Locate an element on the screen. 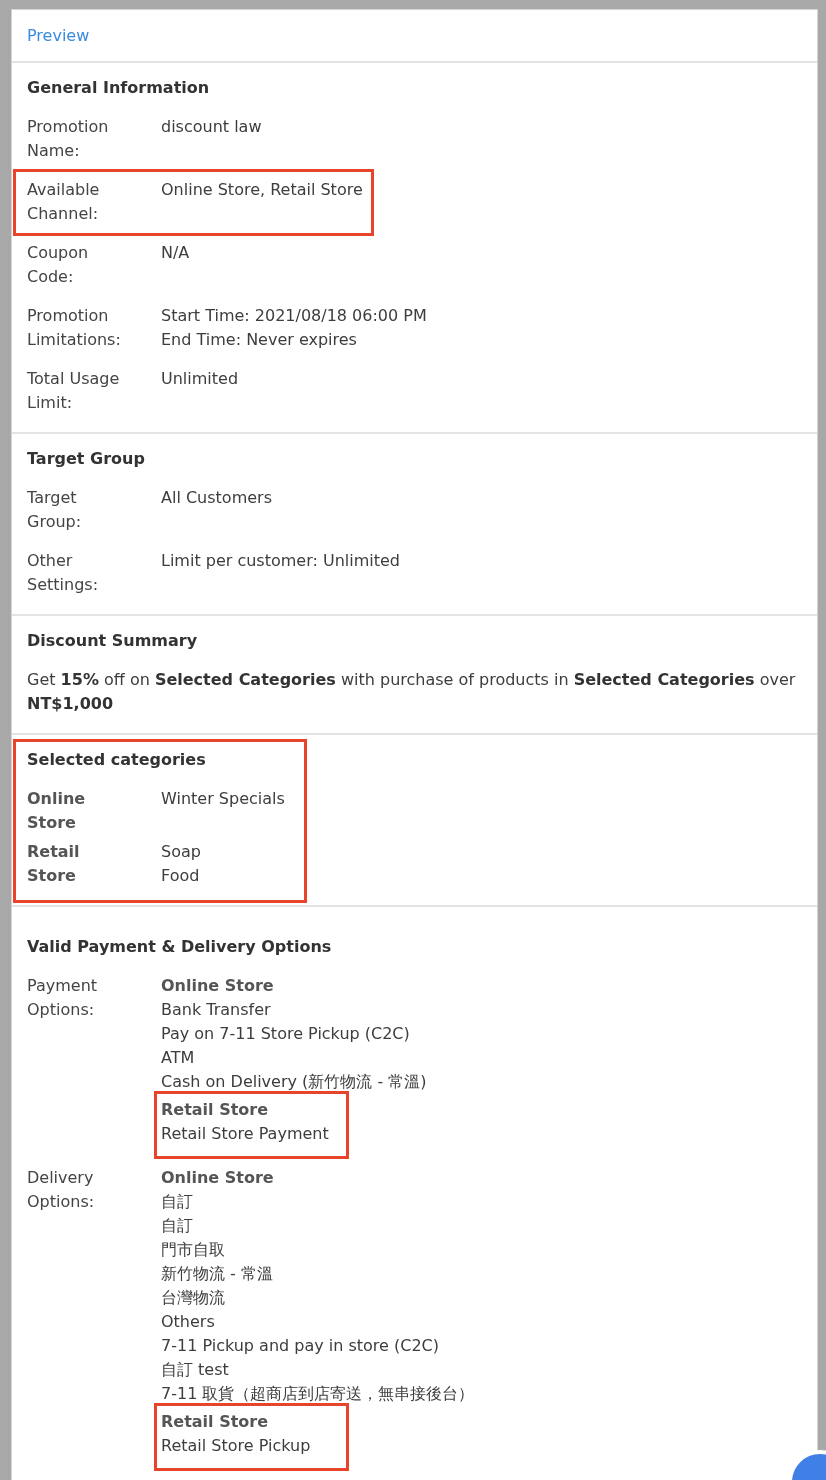 Image resolution: width=826 pixels, height=1480 pixels. option-item: 門市自取 is located at coordinates (193, 1250).